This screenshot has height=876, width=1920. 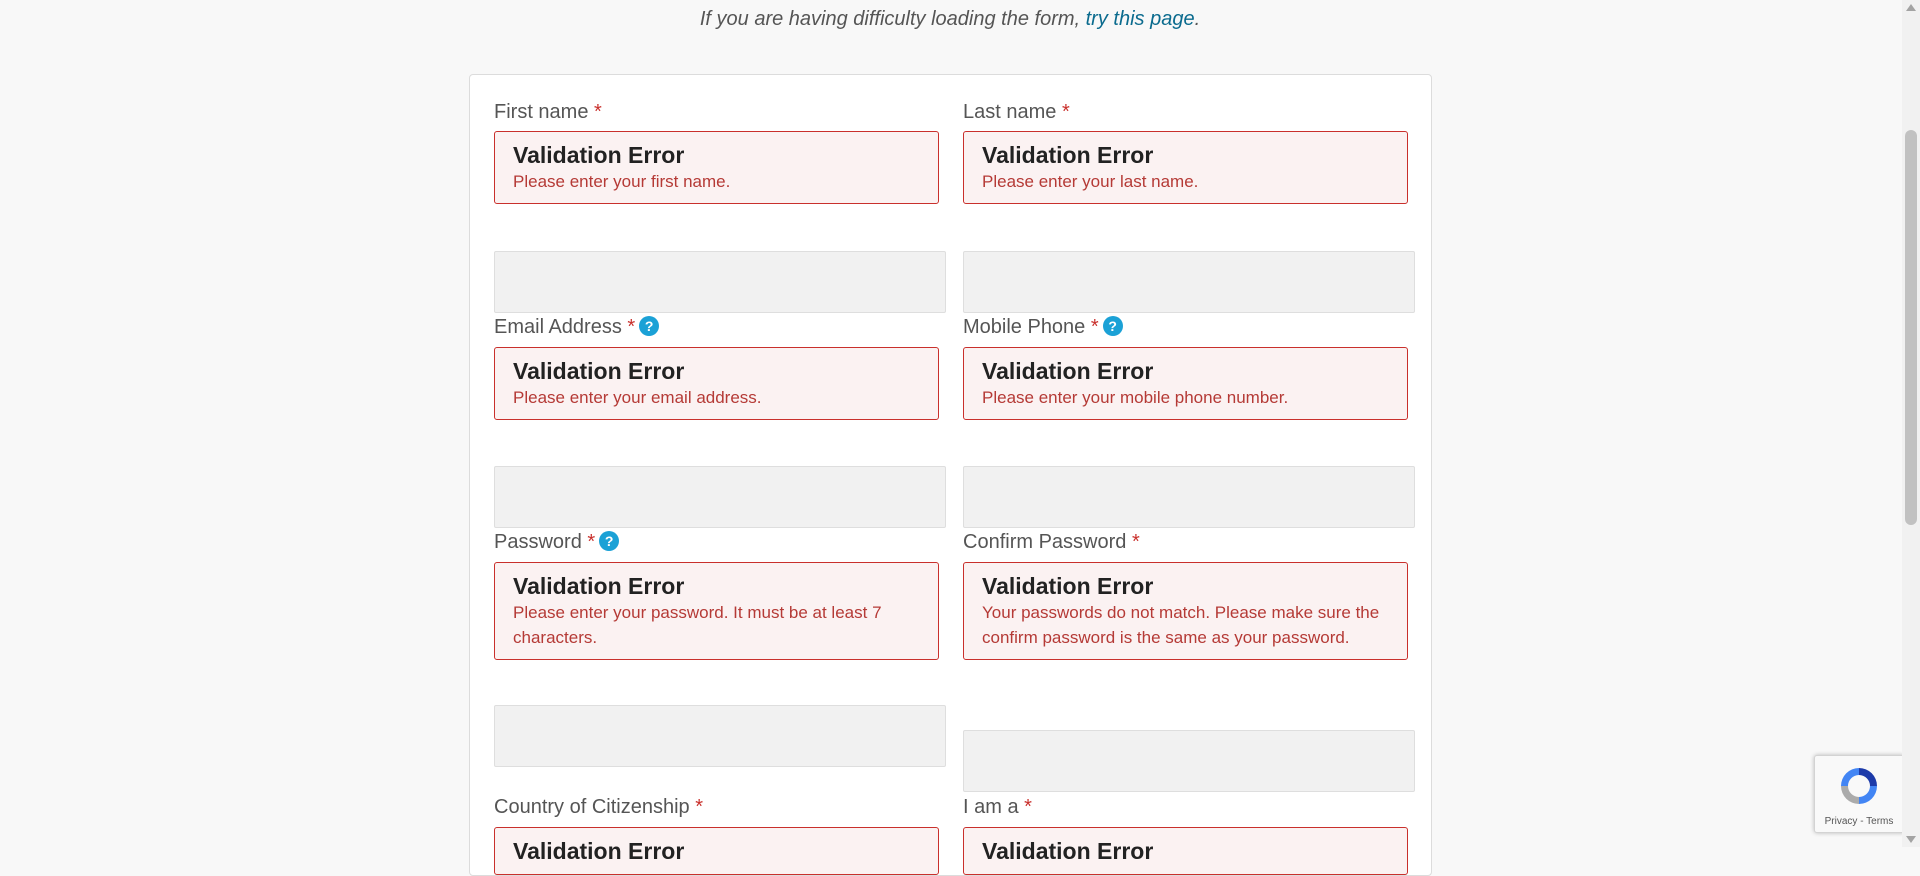 I want to click on confirm-password-label: Confirm Password *, so click(x=1051, y=542).